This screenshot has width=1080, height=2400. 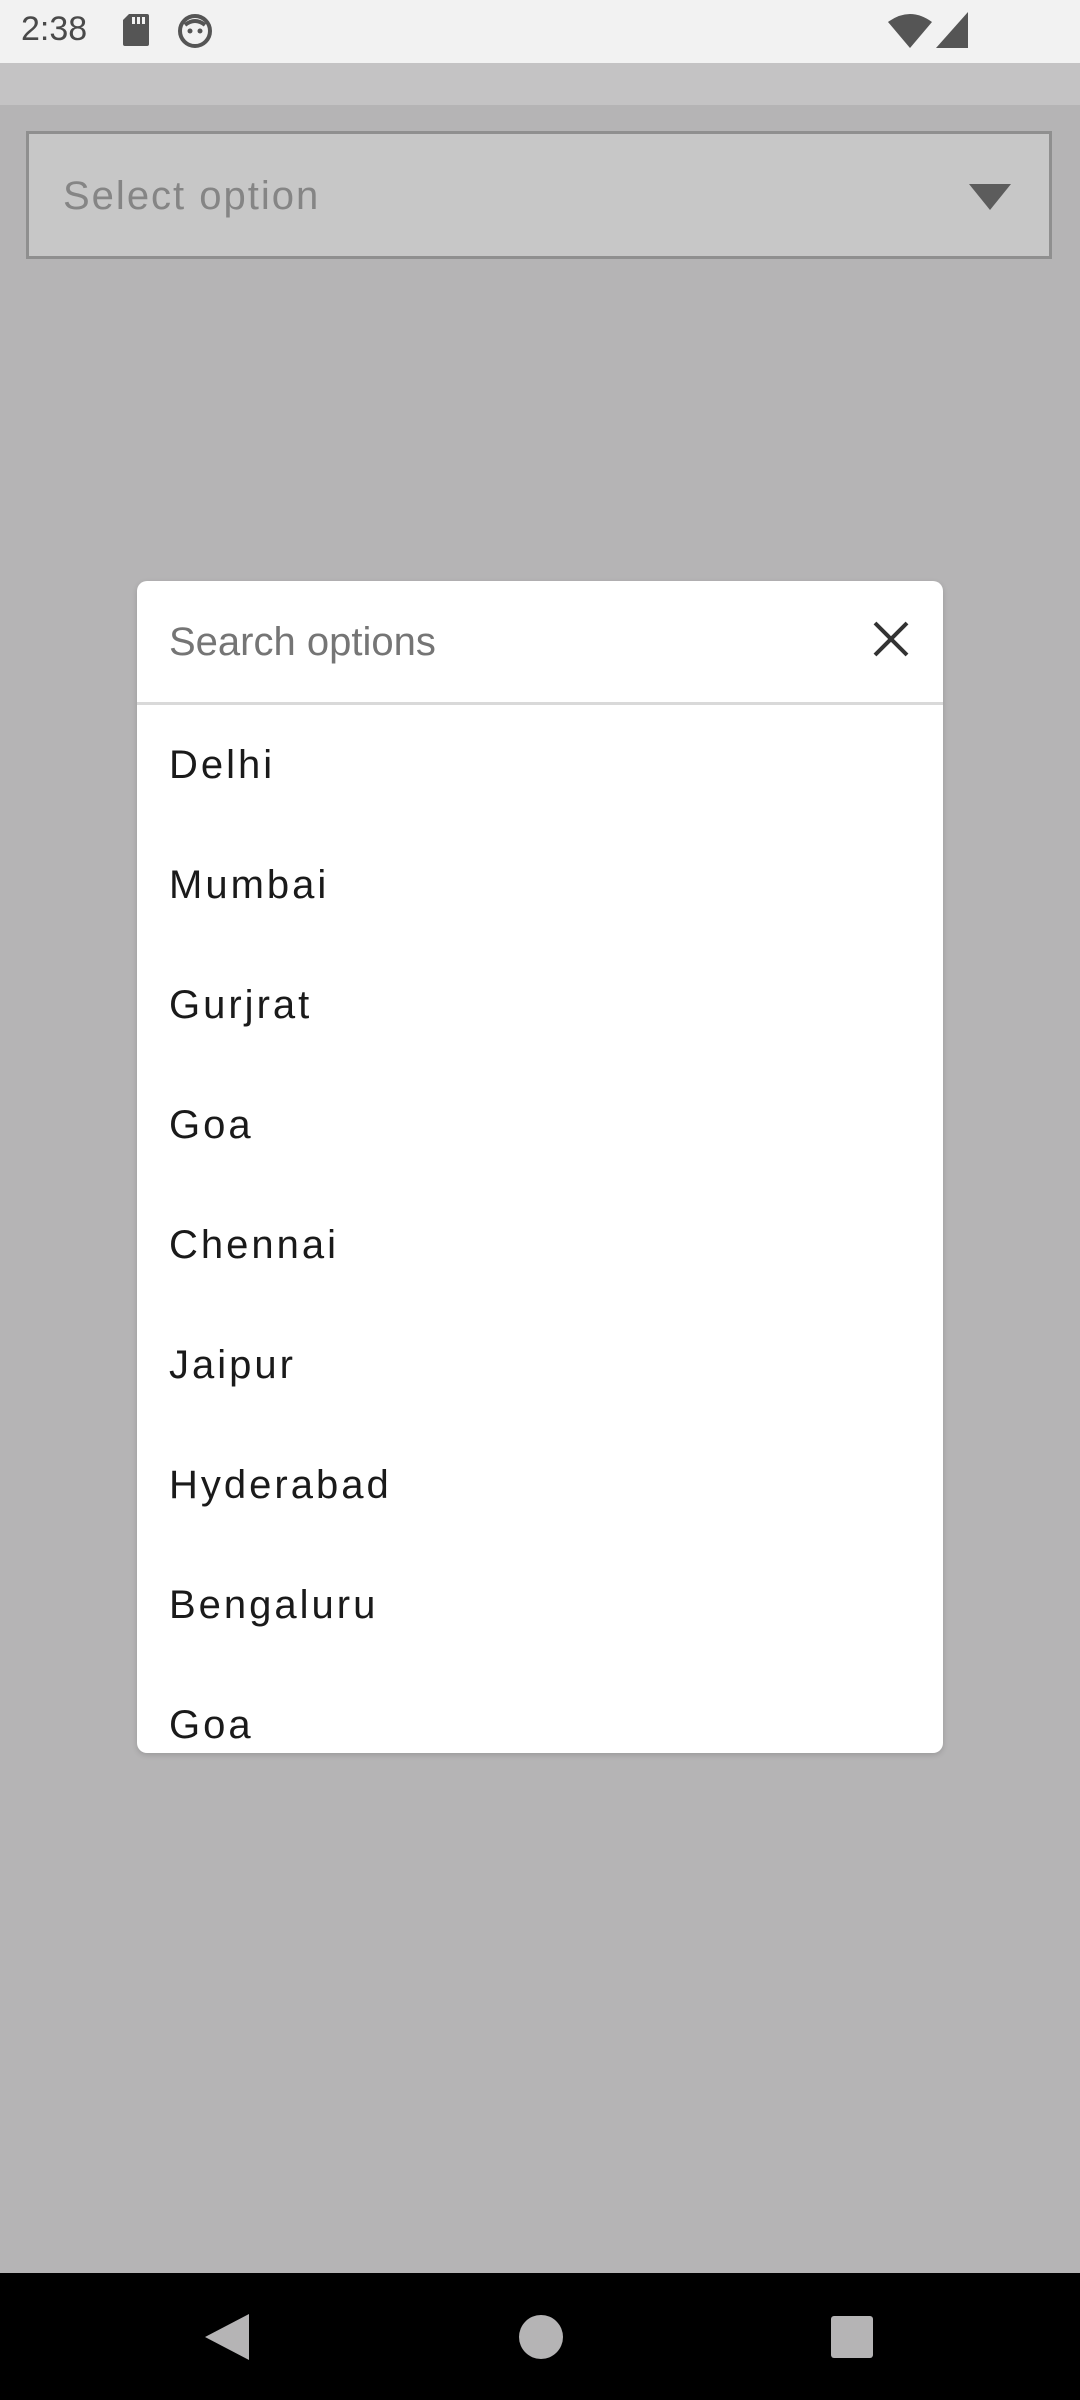 What do you see at coordinates (540, 1485) in the screenshot?
I see `option-item: Hyderabad` at bounding box center [540, 1485].